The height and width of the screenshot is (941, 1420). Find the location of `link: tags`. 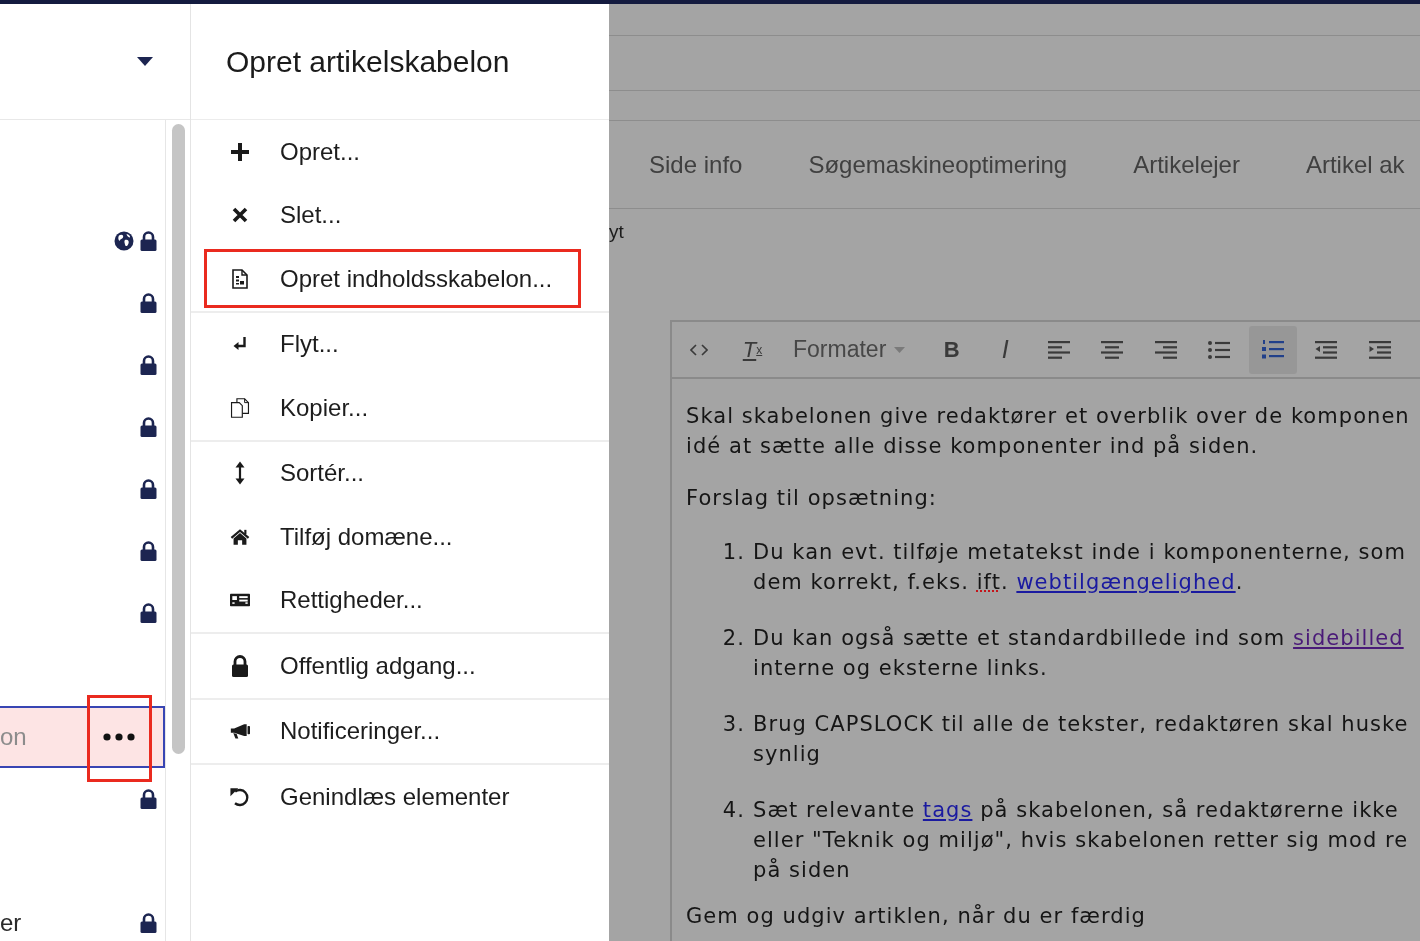

link: tags is located at coordinates (947, 810).